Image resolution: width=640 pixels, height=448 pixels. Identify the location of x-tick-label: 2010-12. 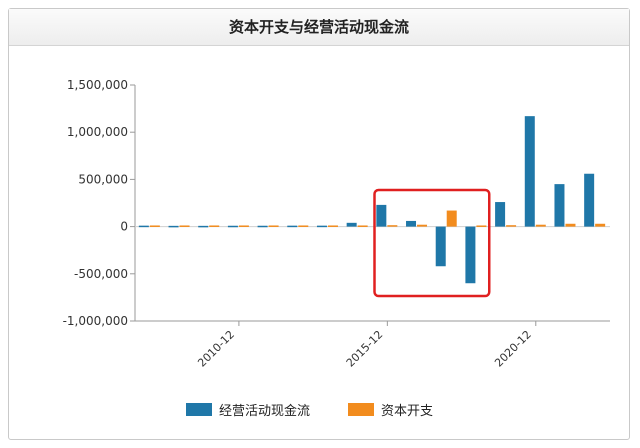
(216, 349).